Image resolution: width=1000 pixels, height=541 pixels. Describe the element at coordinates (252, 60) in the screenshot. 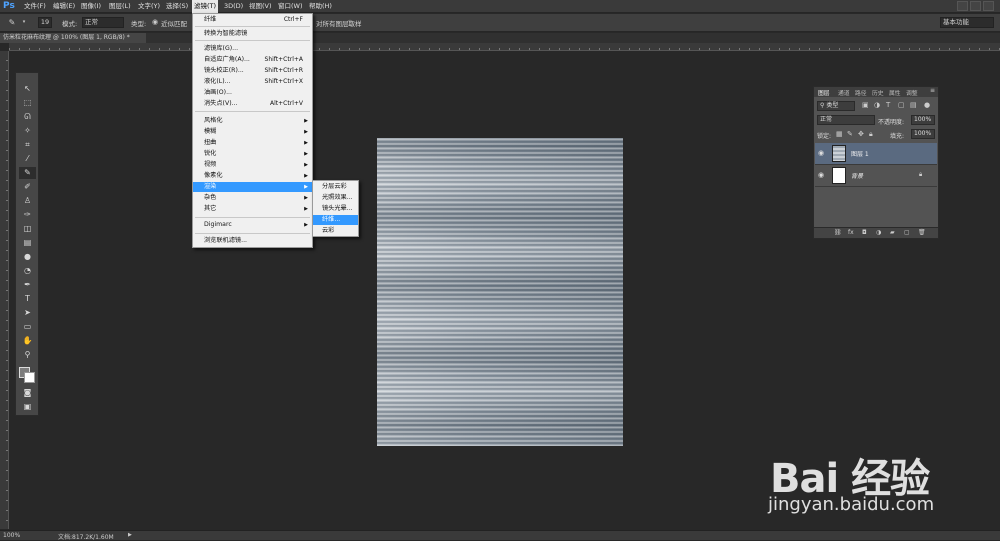

I see `filter-menu-item: 自适应广角(A)... Shift+Ctrl+A` at that location.